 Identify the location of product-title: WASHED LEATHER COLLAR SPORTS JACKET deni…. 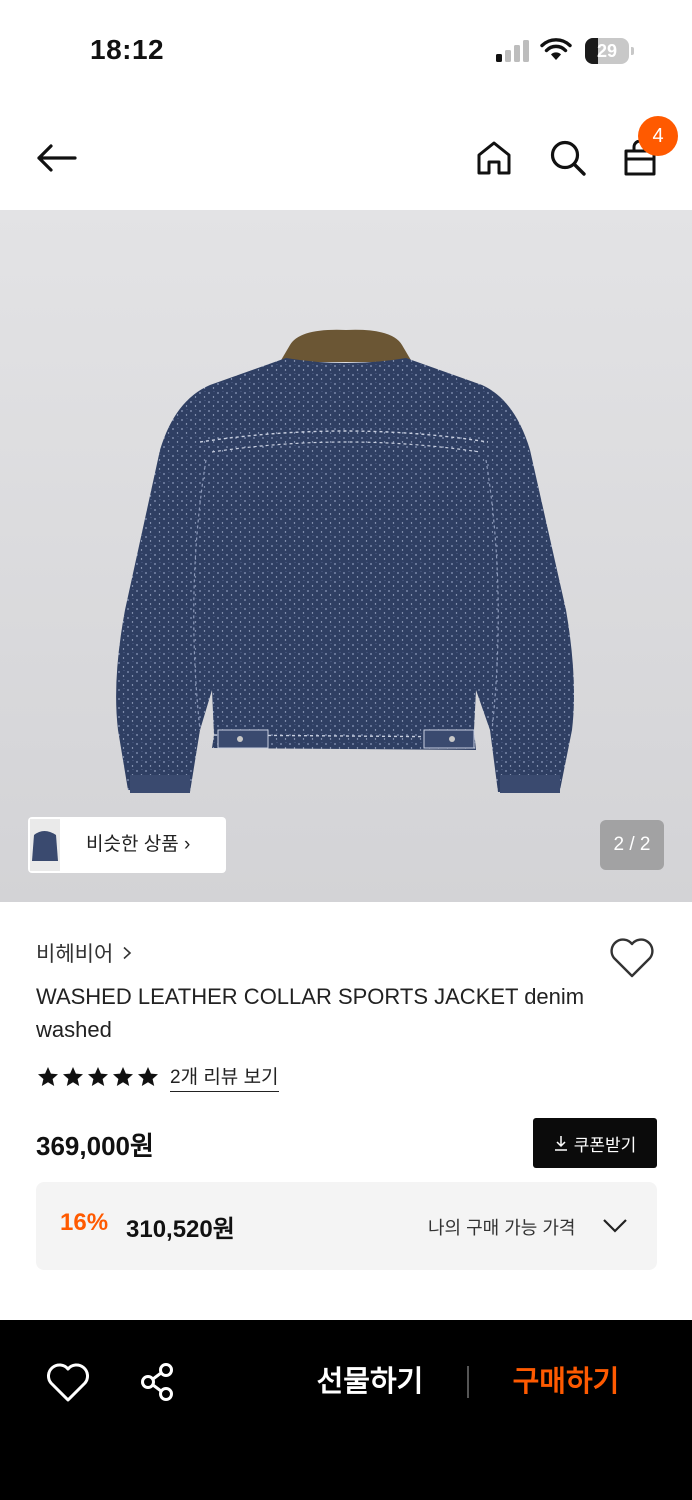
(310, 1013).